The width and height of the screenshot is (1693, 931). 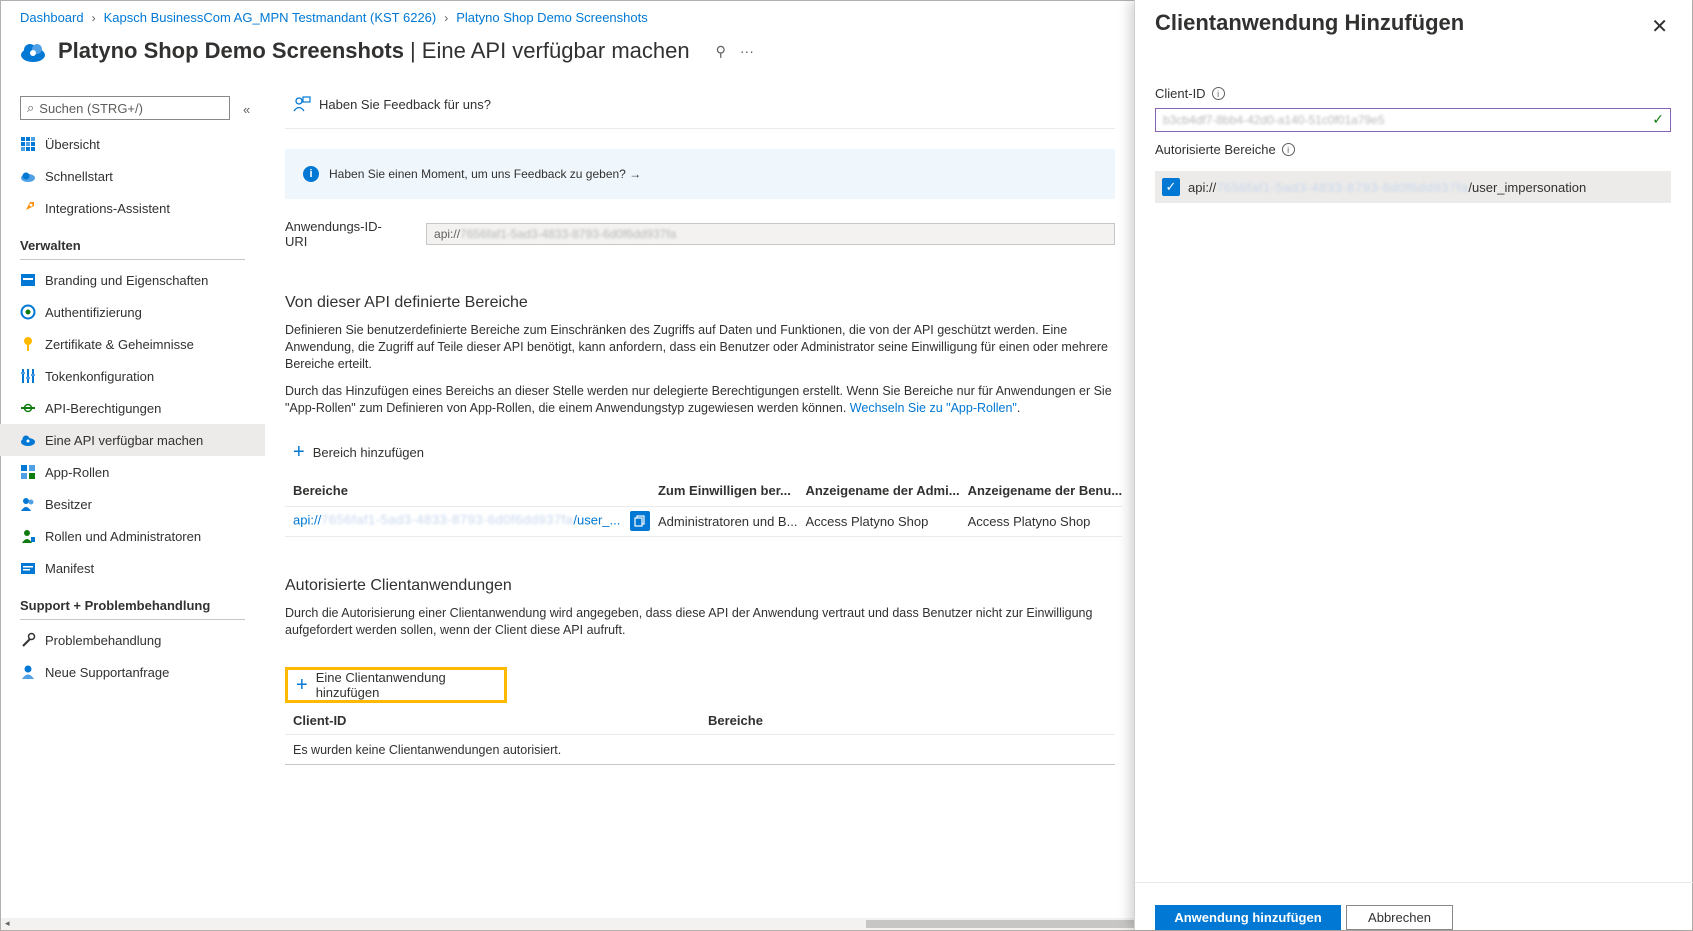 What do you see at coordinates (1310, 22) in the screenshot?
I see `panel-title: Clientanwendung Hinzufügen` at bounding box center [1310, 22].